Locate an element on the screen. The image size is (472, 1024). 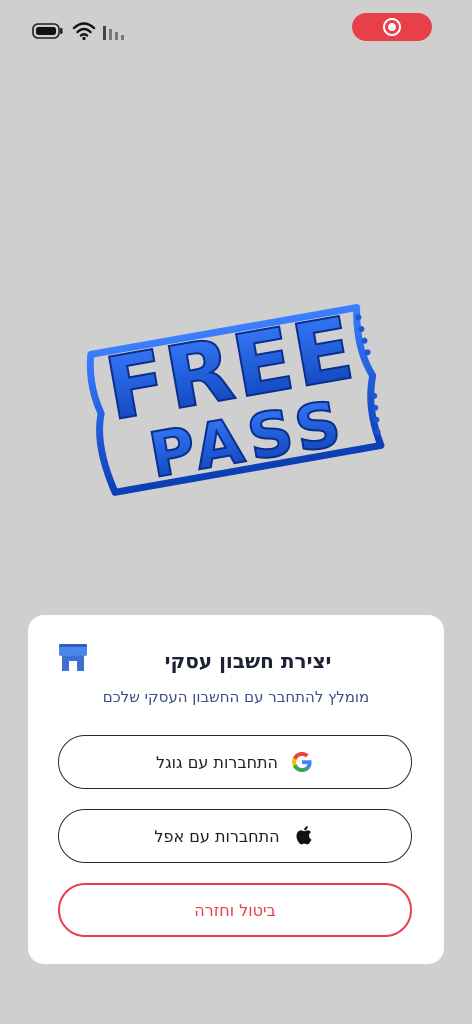
status-bar is located at coordinates (236, 31).